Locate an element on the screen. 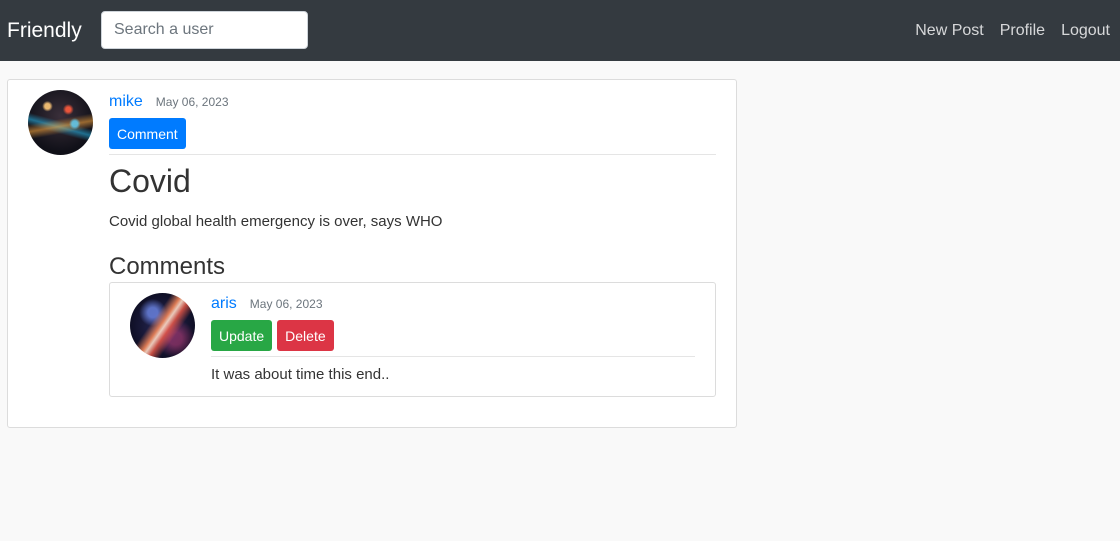  comments-heading: Comments is located at coordinates (167, 266).